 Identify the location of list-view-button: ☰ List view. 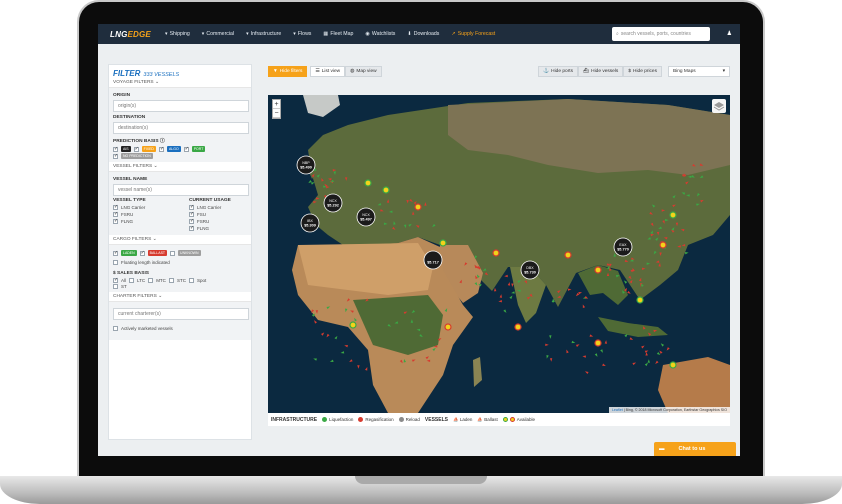
(328, 71).